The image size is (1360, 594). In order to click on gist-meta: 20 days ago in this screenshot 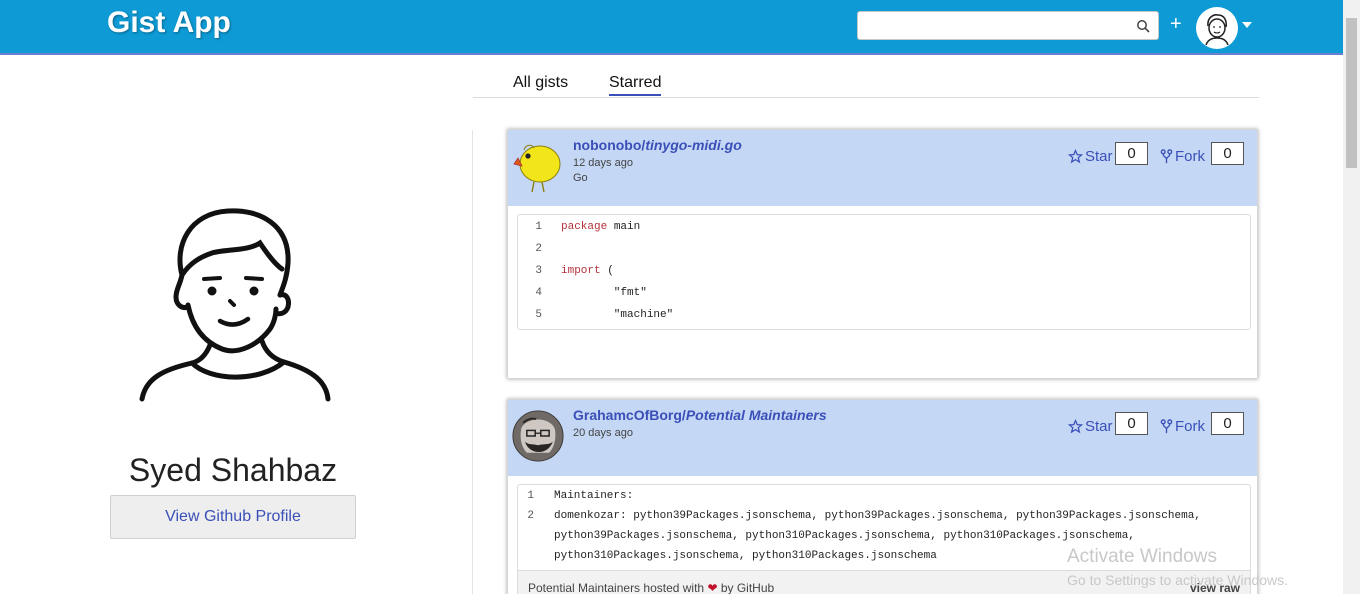, I will do `click(603, 433)`.